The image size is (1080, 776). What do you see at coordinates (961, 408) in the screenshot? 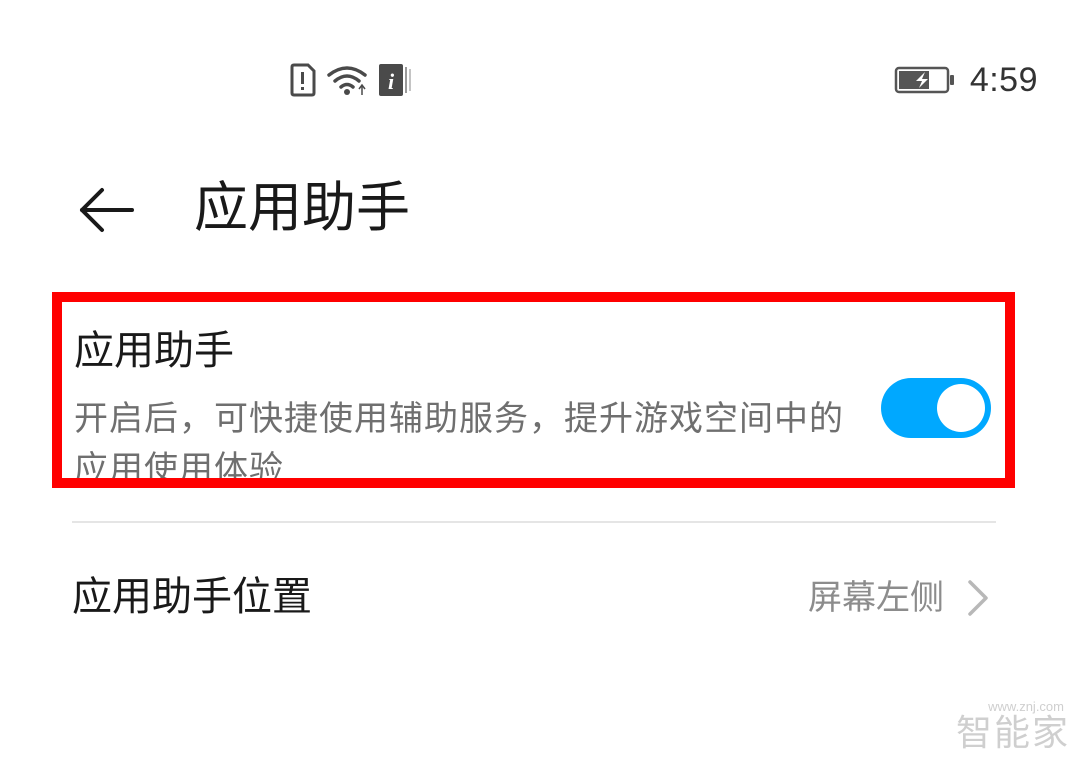
I see `toggle-knob` at bounding box center [961, 408].